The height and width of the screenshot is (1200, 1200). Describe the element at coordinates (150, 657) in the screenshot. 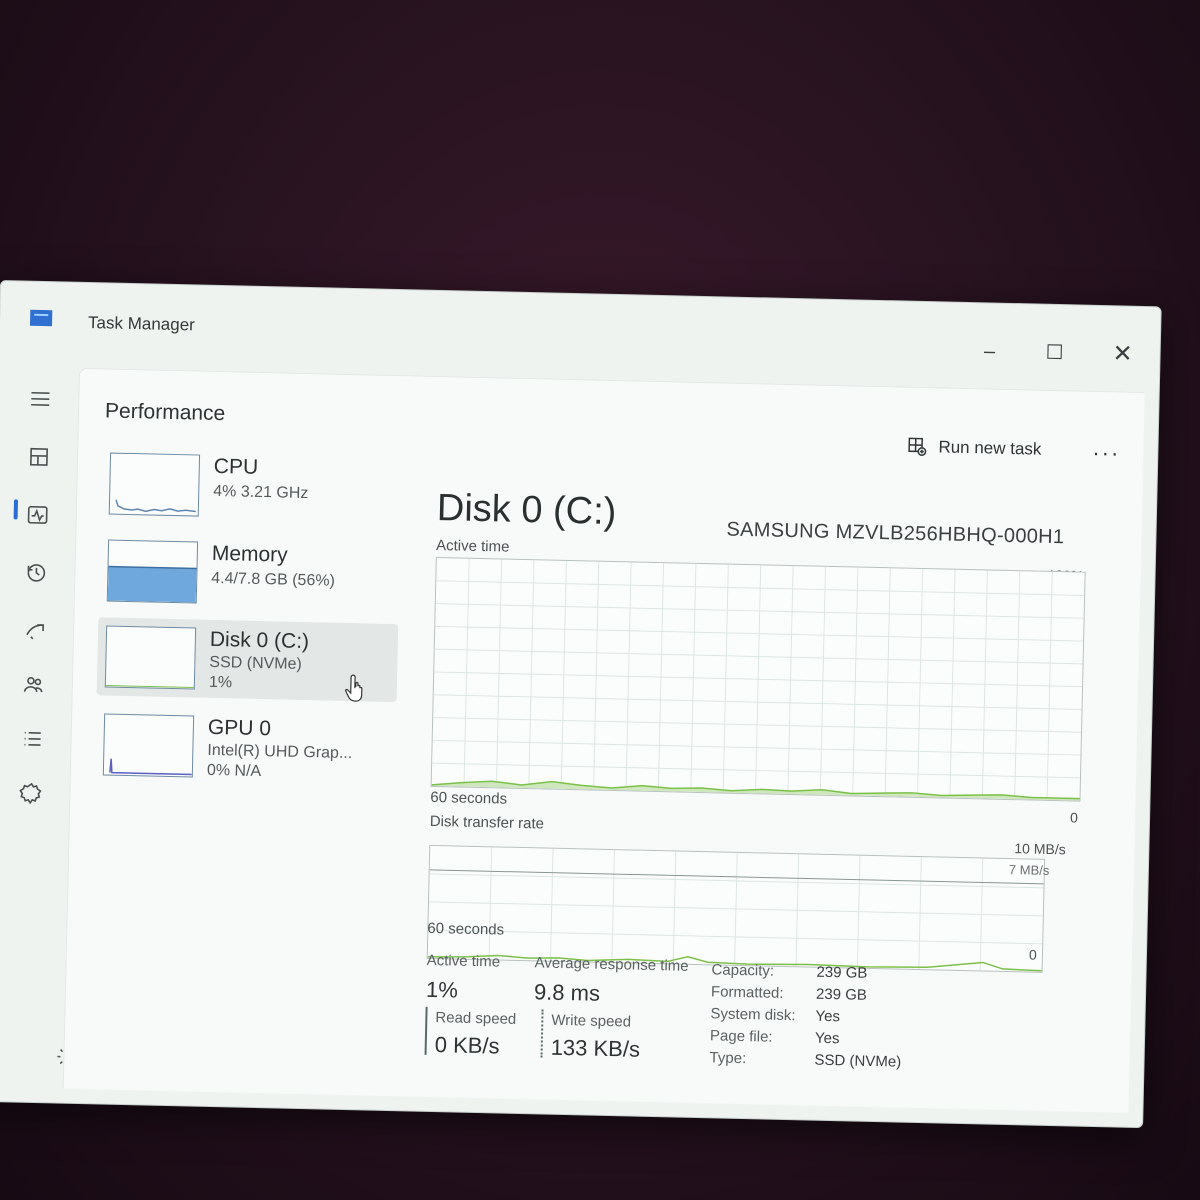

I see `disk-thumbnail-graph` at that location.